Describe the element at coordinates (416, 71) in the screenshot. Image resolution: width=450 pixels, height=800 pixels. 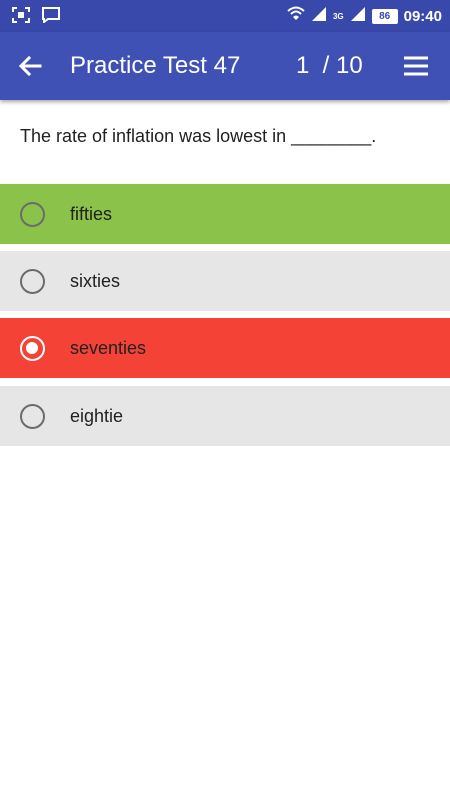
I see `menu-icon` at that location.